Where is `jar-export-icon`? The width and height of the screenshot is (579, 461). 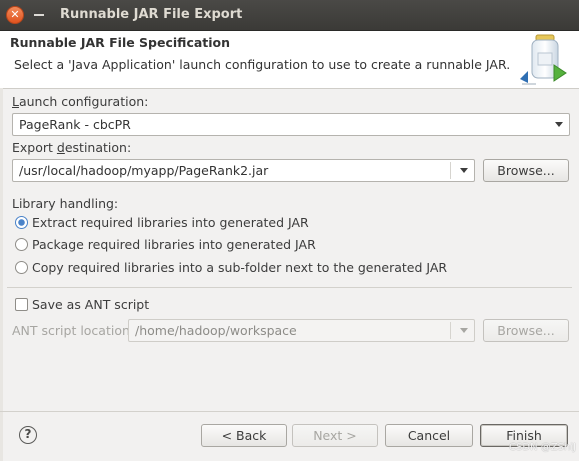 jar-export-icon is located at coordinates (543, 59).